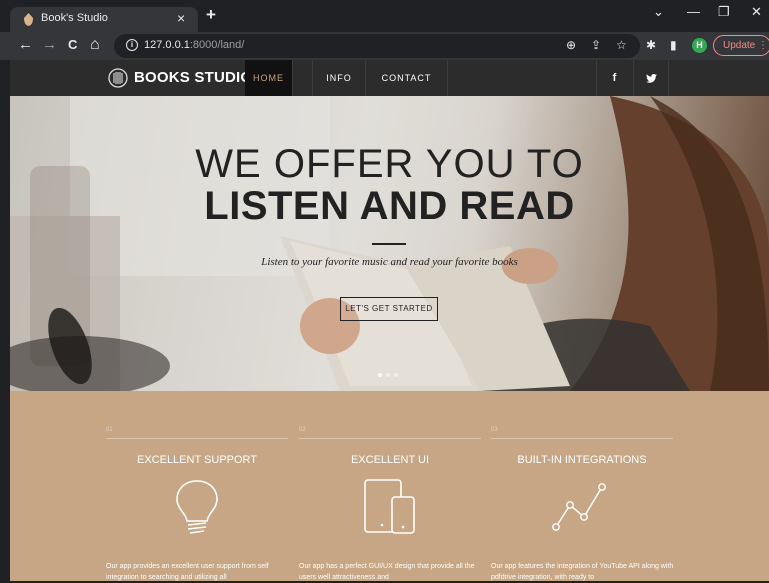 This screenshot has height=583, width=769. Describe the element at coordinates (197, 460) in the screenshot. I see `feature-title: EXCELLENT SUPPORT` at that location.